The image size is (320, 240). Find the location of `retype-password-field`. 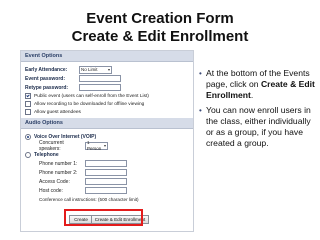

retype-password-field is located at coordinates (100, 87).